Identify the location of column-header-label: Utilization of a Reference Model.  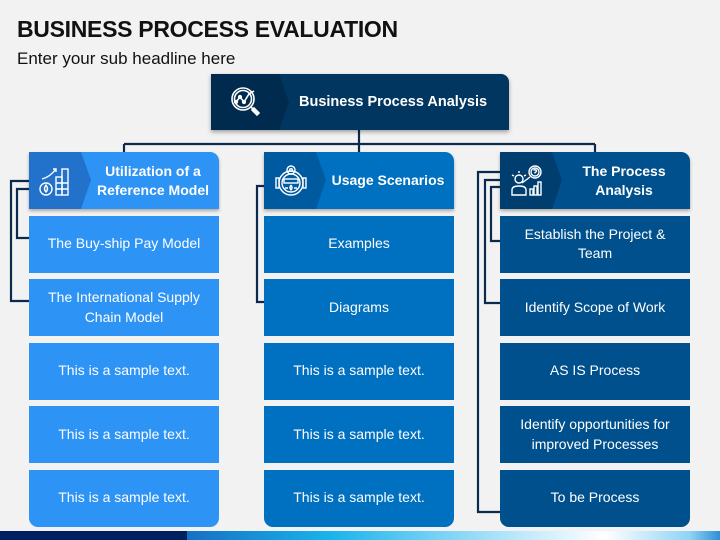
(153, 180).